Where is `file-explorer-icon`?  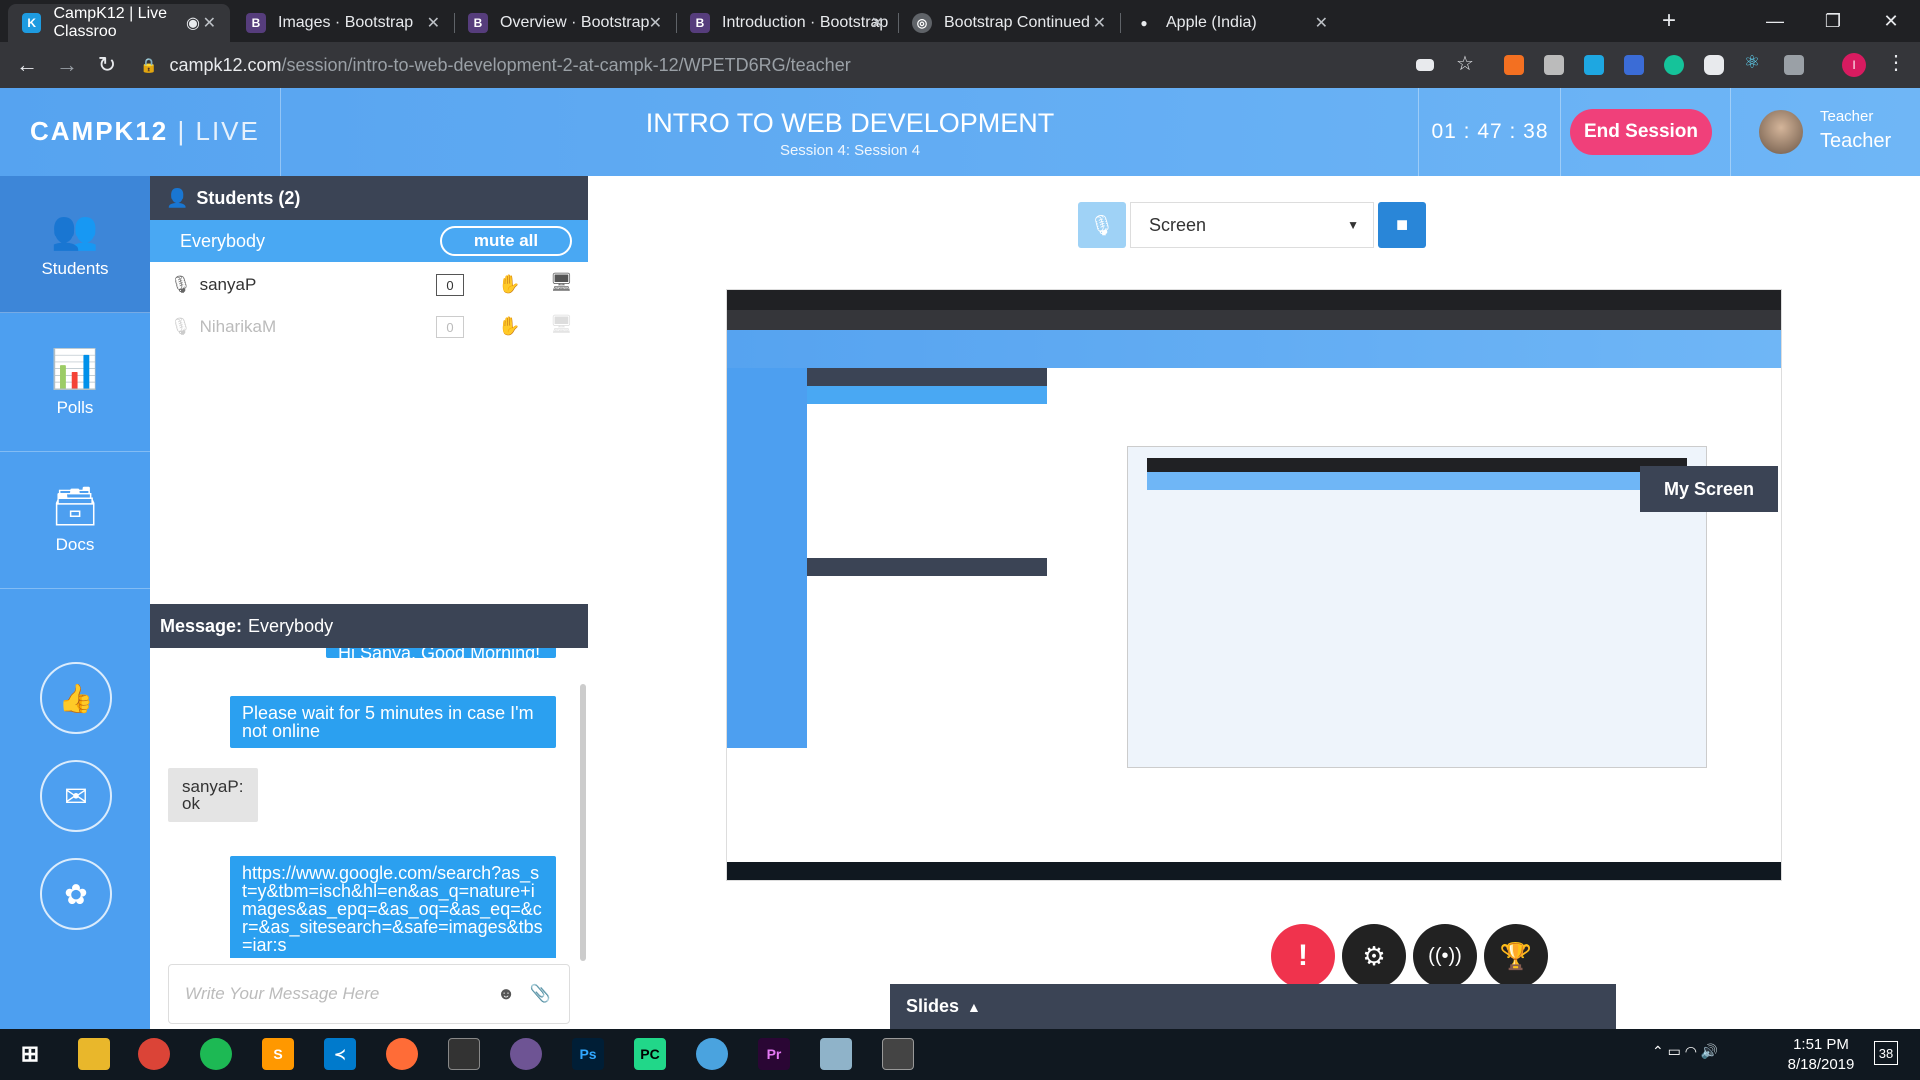
file-explorer-icon is located at coordinates (94, 1054).